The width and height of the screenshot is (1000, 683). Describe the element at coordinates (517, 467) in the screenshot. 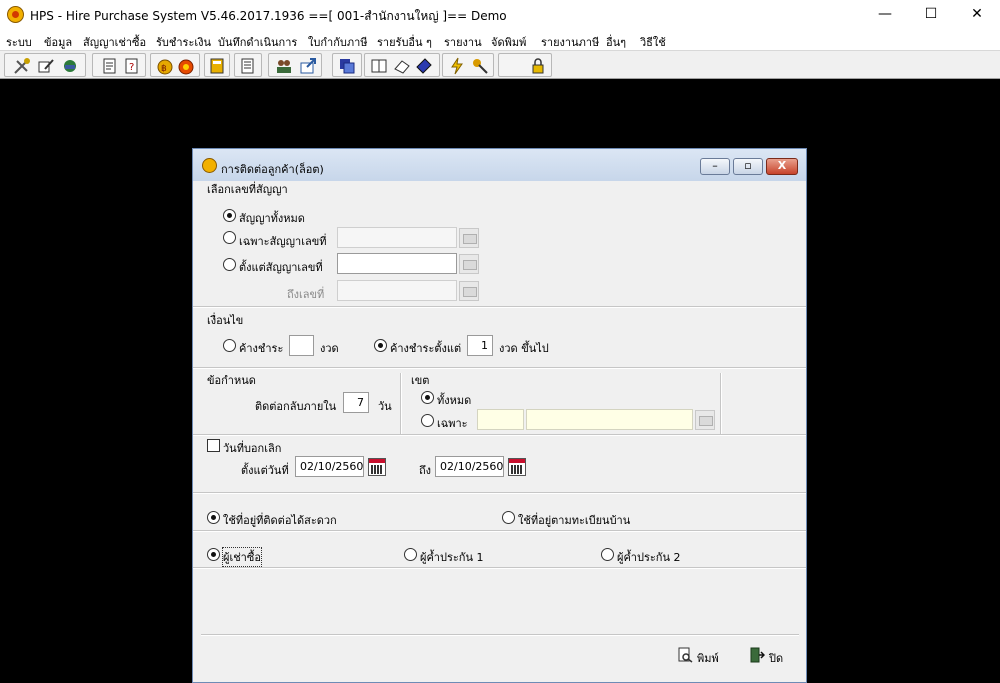

I see `cancel-to-calendar-icon` at that location.